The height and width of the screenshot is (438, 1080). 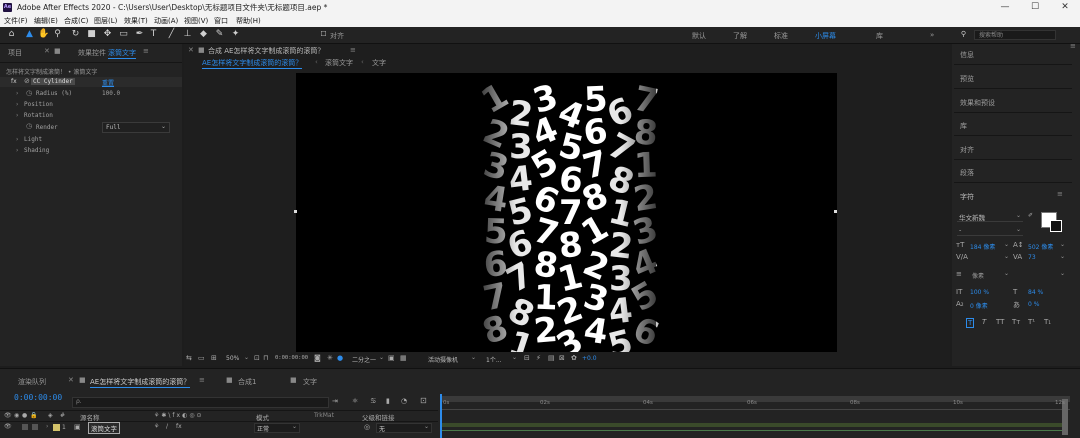 I want to click on camera-dropdown: 活动摄像机, so click(x=443, y=359).